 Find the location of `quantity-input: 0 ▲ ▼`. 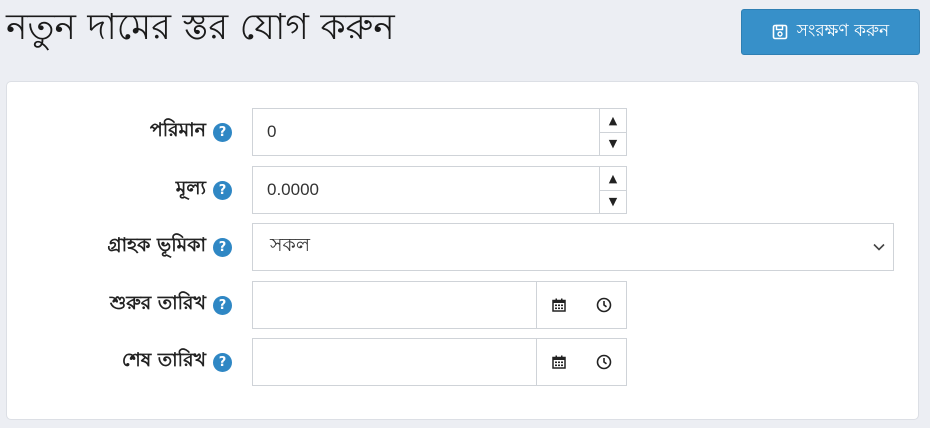

quantity-input: 0 ▲ ▼ is located at coordinates (439, 132).